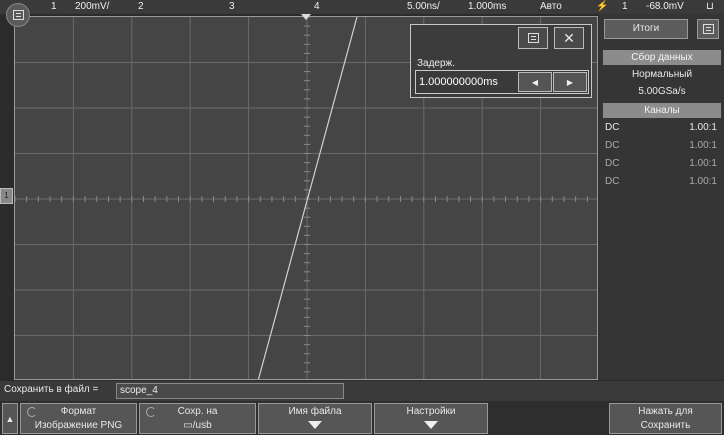  What do you see at coordinates (665, 418) in the screenshot?
I see `press-to-save-softkey: Нажать для Сохранить` at bounding box center [665, 418].